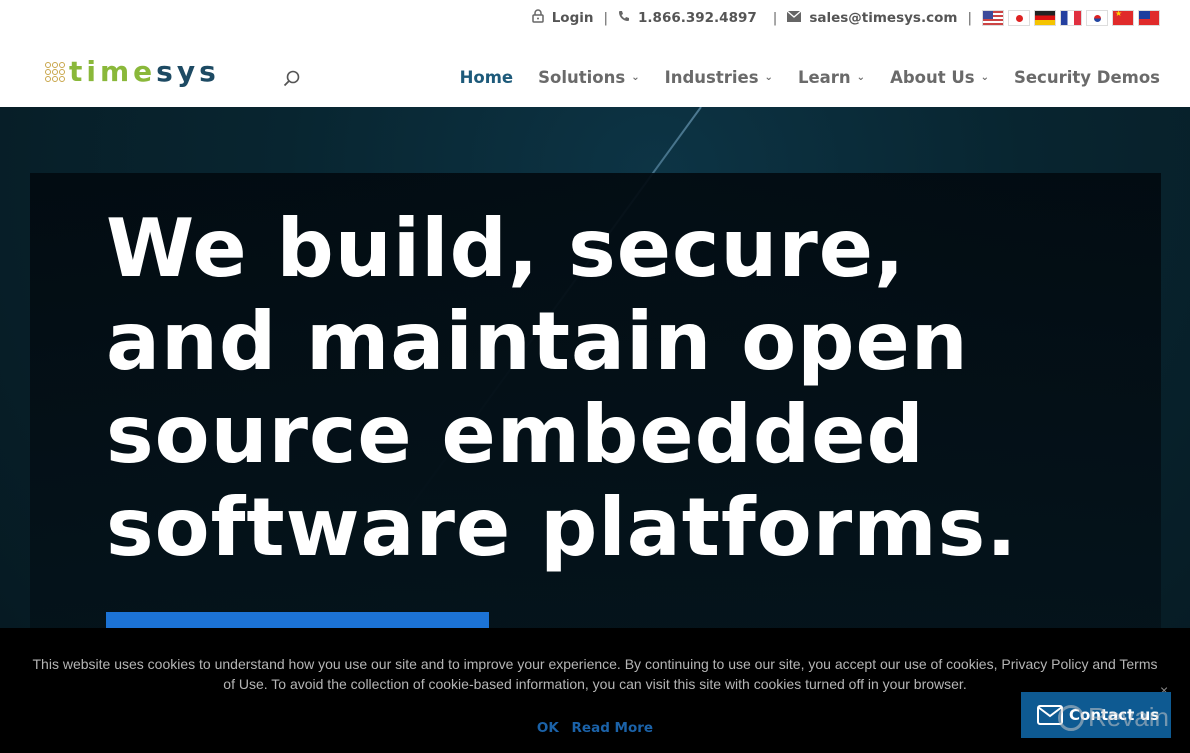 This screenshot has width=1190, height=753. Describe the element at coordinates (993, 18) in the screenshot. I see `flag-us-icon` at that location.